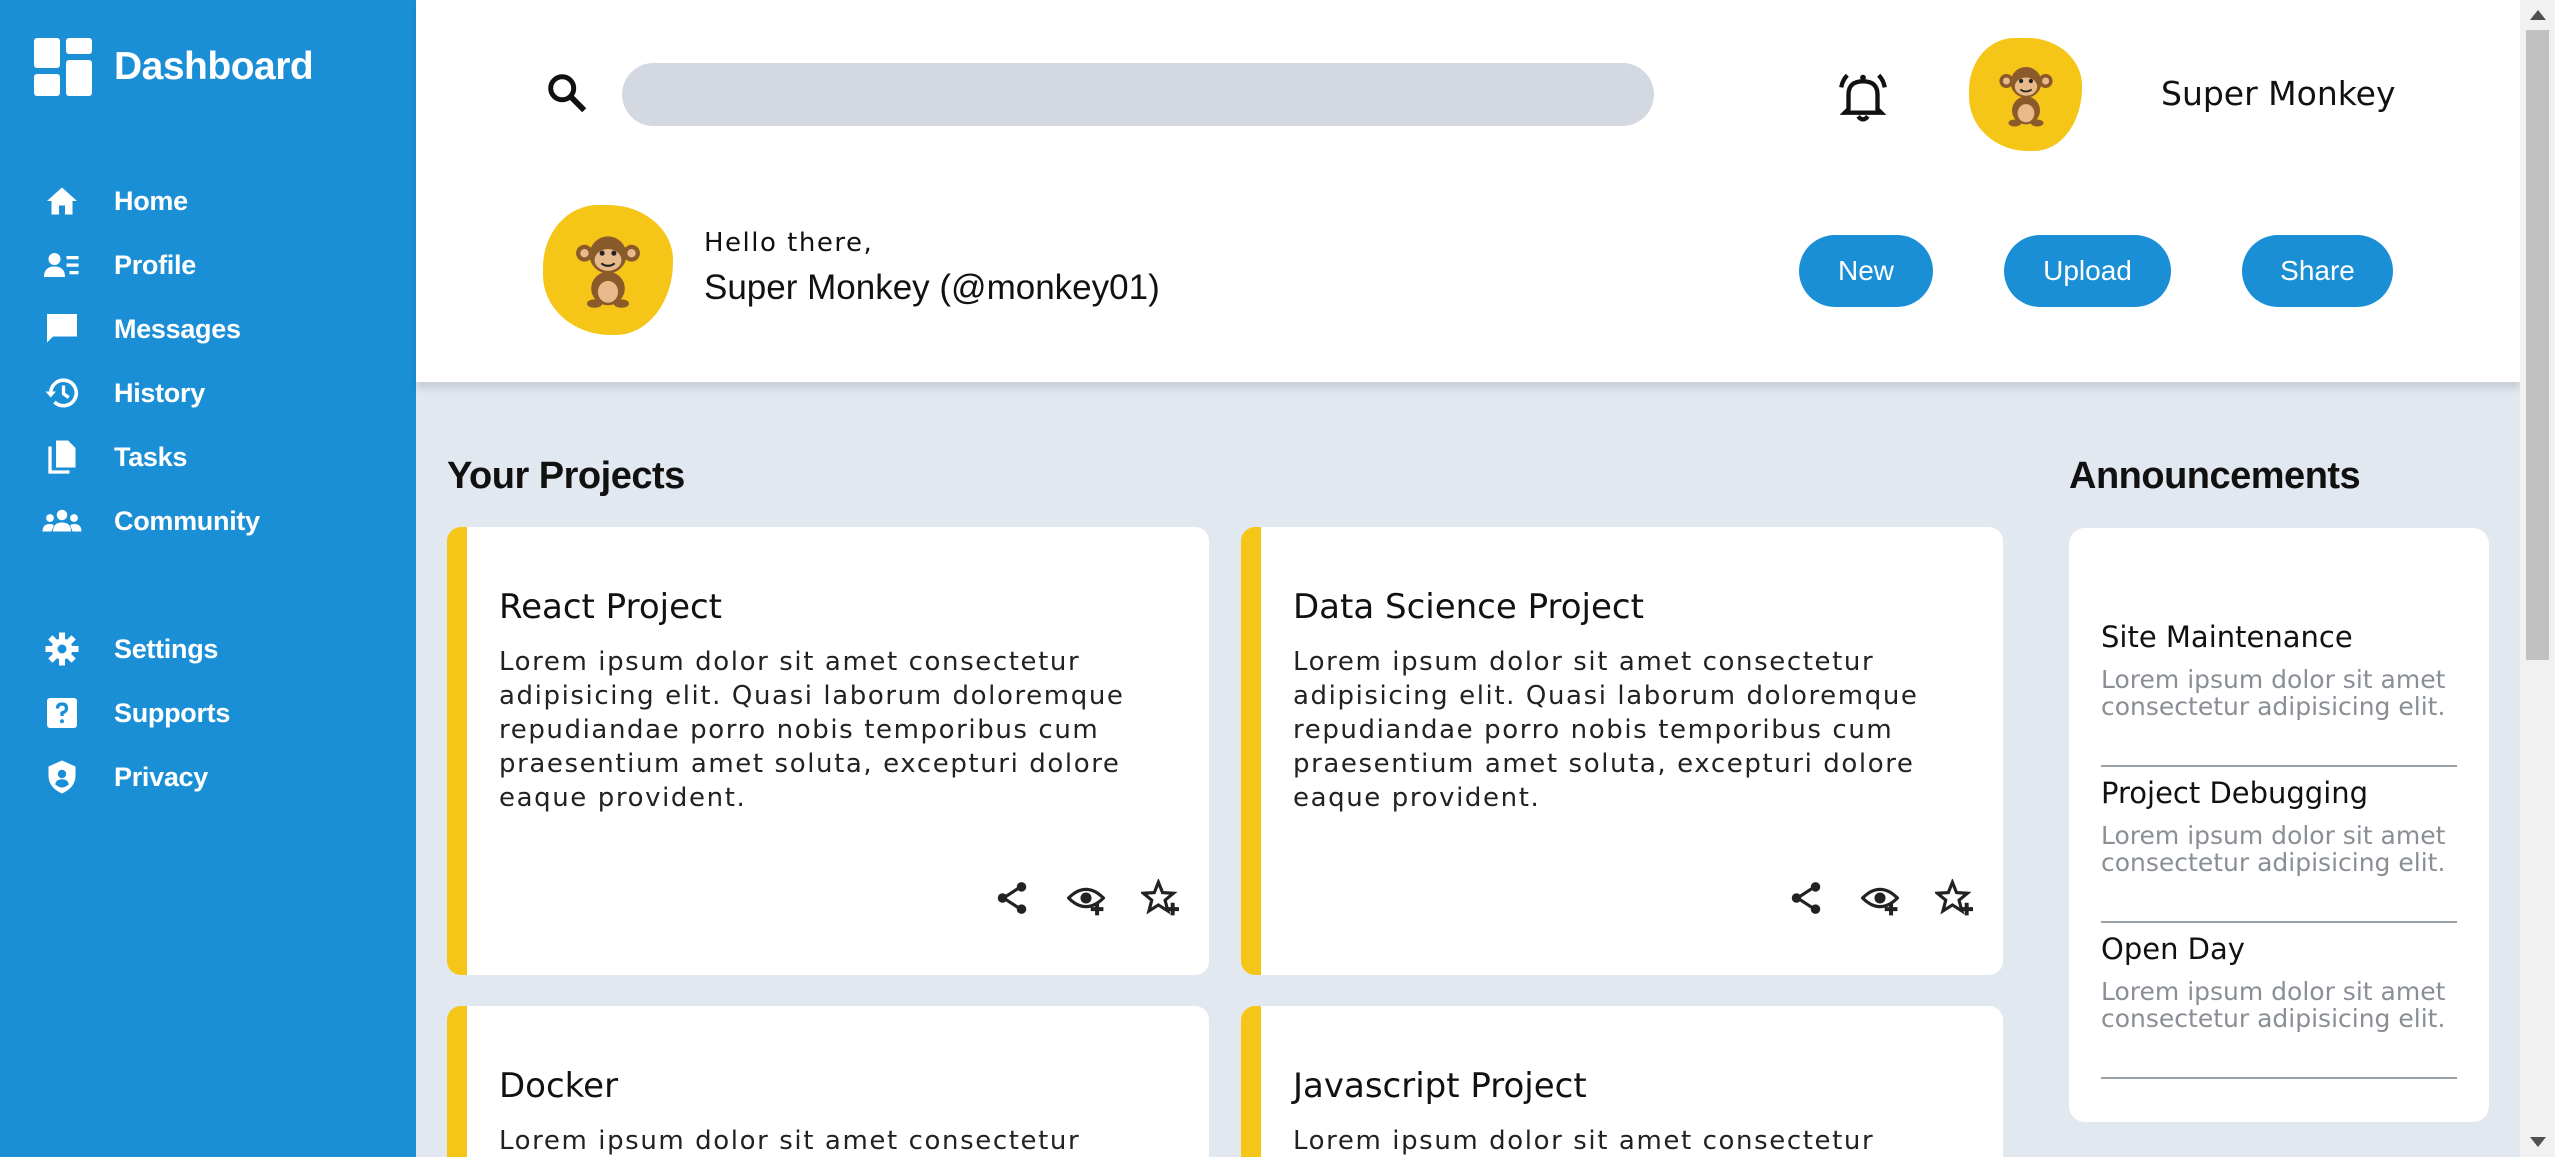 This screenshot has height=1157, width=2555. I want to click on profile-icon, so click(62, 265).